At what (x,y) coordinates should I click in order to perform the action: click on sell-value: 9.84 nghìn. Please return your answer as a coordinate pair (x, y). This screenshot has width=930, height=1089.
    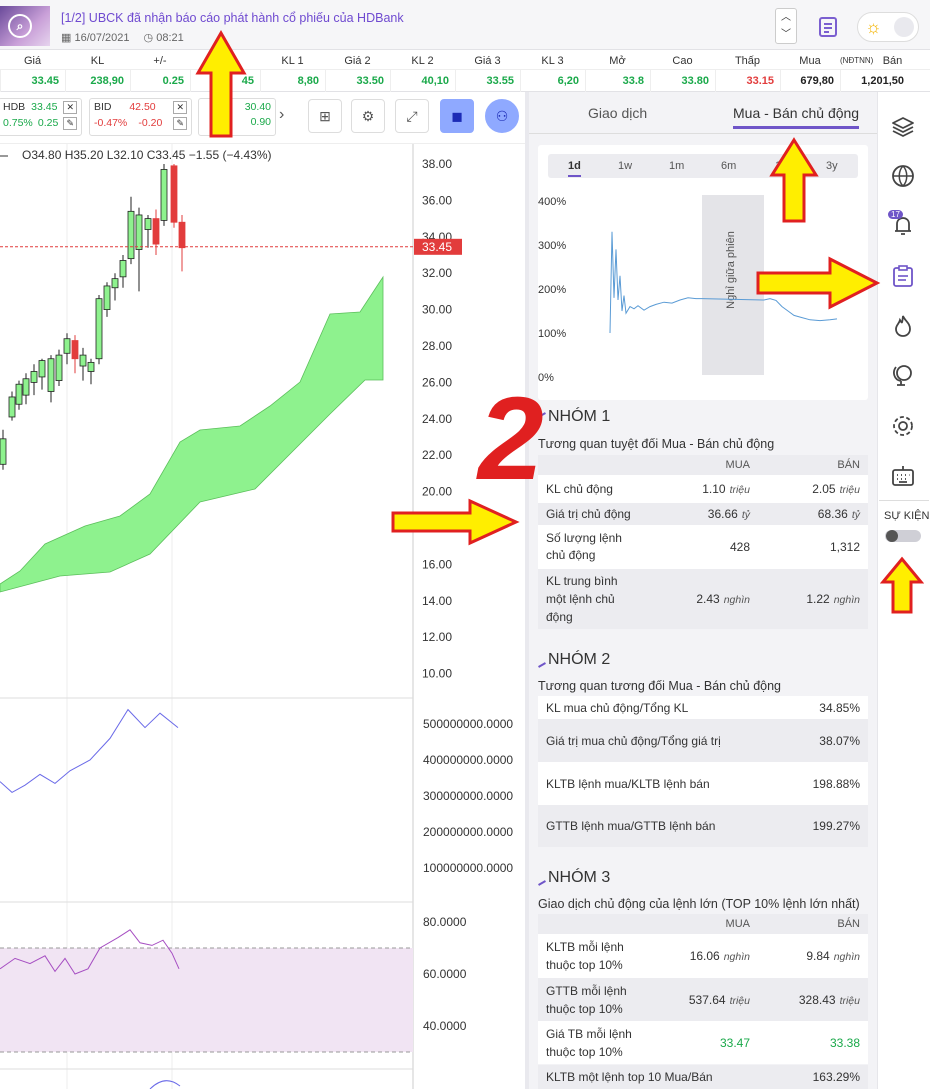
    Looking at the image, I should click on (813, 956).